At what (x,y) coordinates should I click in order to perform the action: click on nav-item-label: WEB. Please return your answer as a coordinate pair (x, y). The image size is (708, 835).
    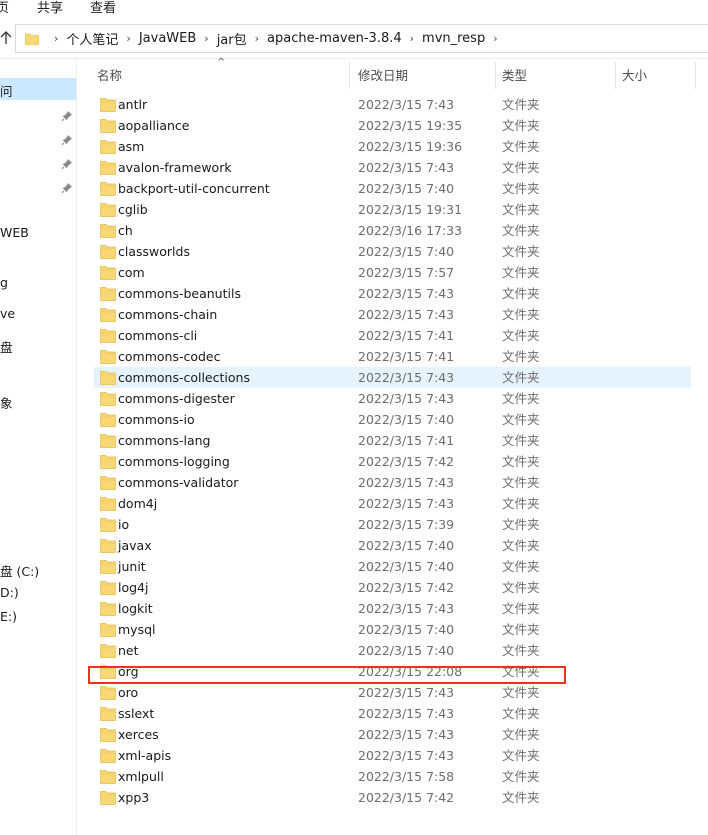
    Looking at the image, I should click on (14, 232).